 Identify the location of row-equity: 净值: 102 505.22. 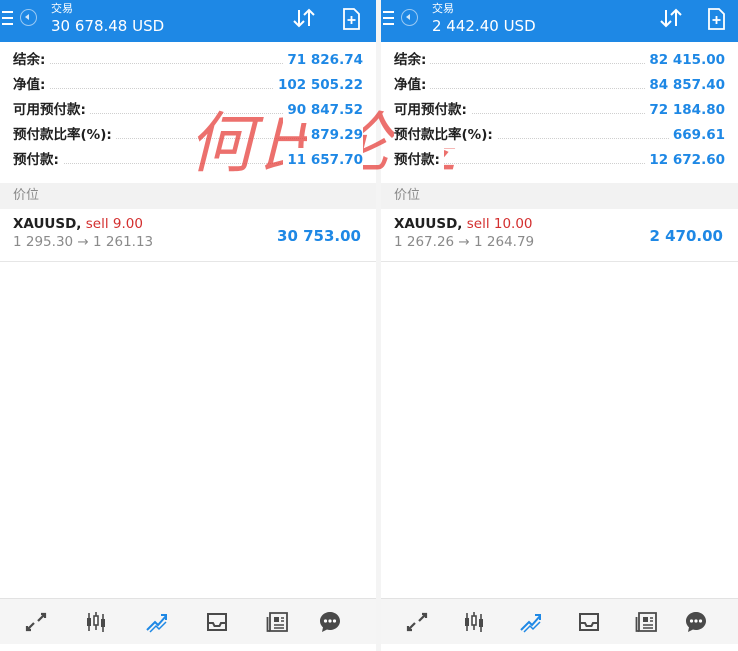
(188, 85).